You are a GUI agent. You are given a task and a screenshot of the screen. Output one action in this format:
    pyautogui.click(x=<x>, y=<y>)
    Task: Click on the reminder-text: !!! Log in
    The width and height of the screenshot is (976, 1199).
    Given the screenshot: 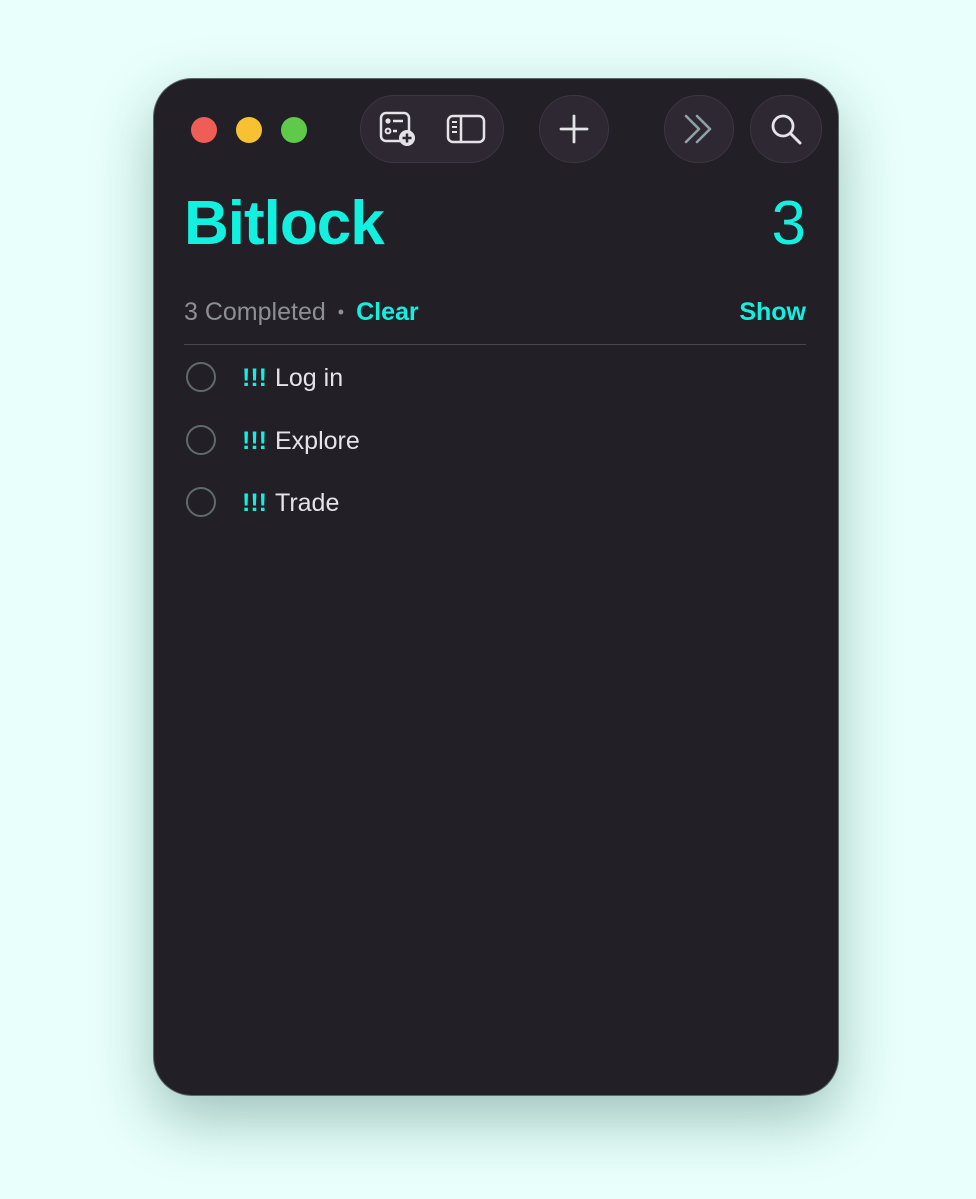 What is the action you would take?
    pyautogui.click(x=292, y=378)
    